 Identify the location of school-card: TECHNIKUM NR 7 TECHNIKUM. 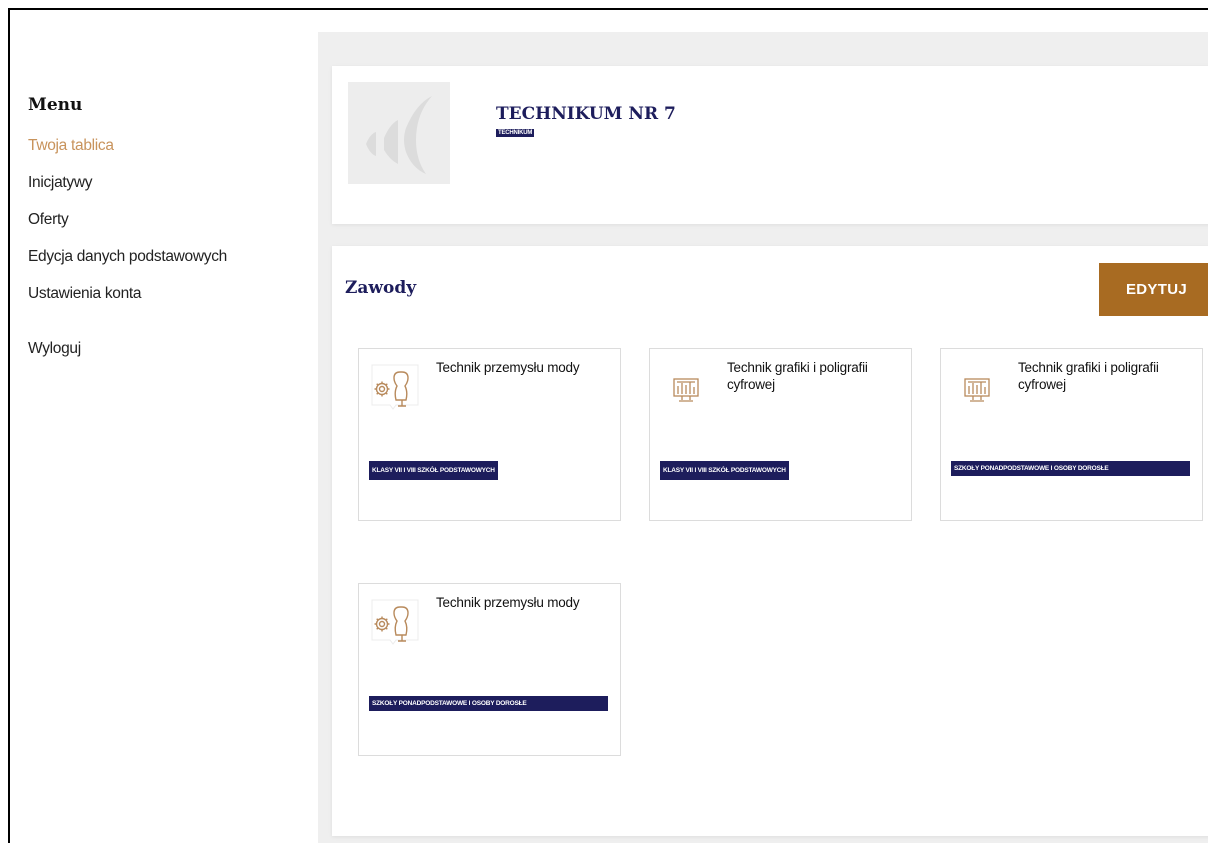
(770, 145).